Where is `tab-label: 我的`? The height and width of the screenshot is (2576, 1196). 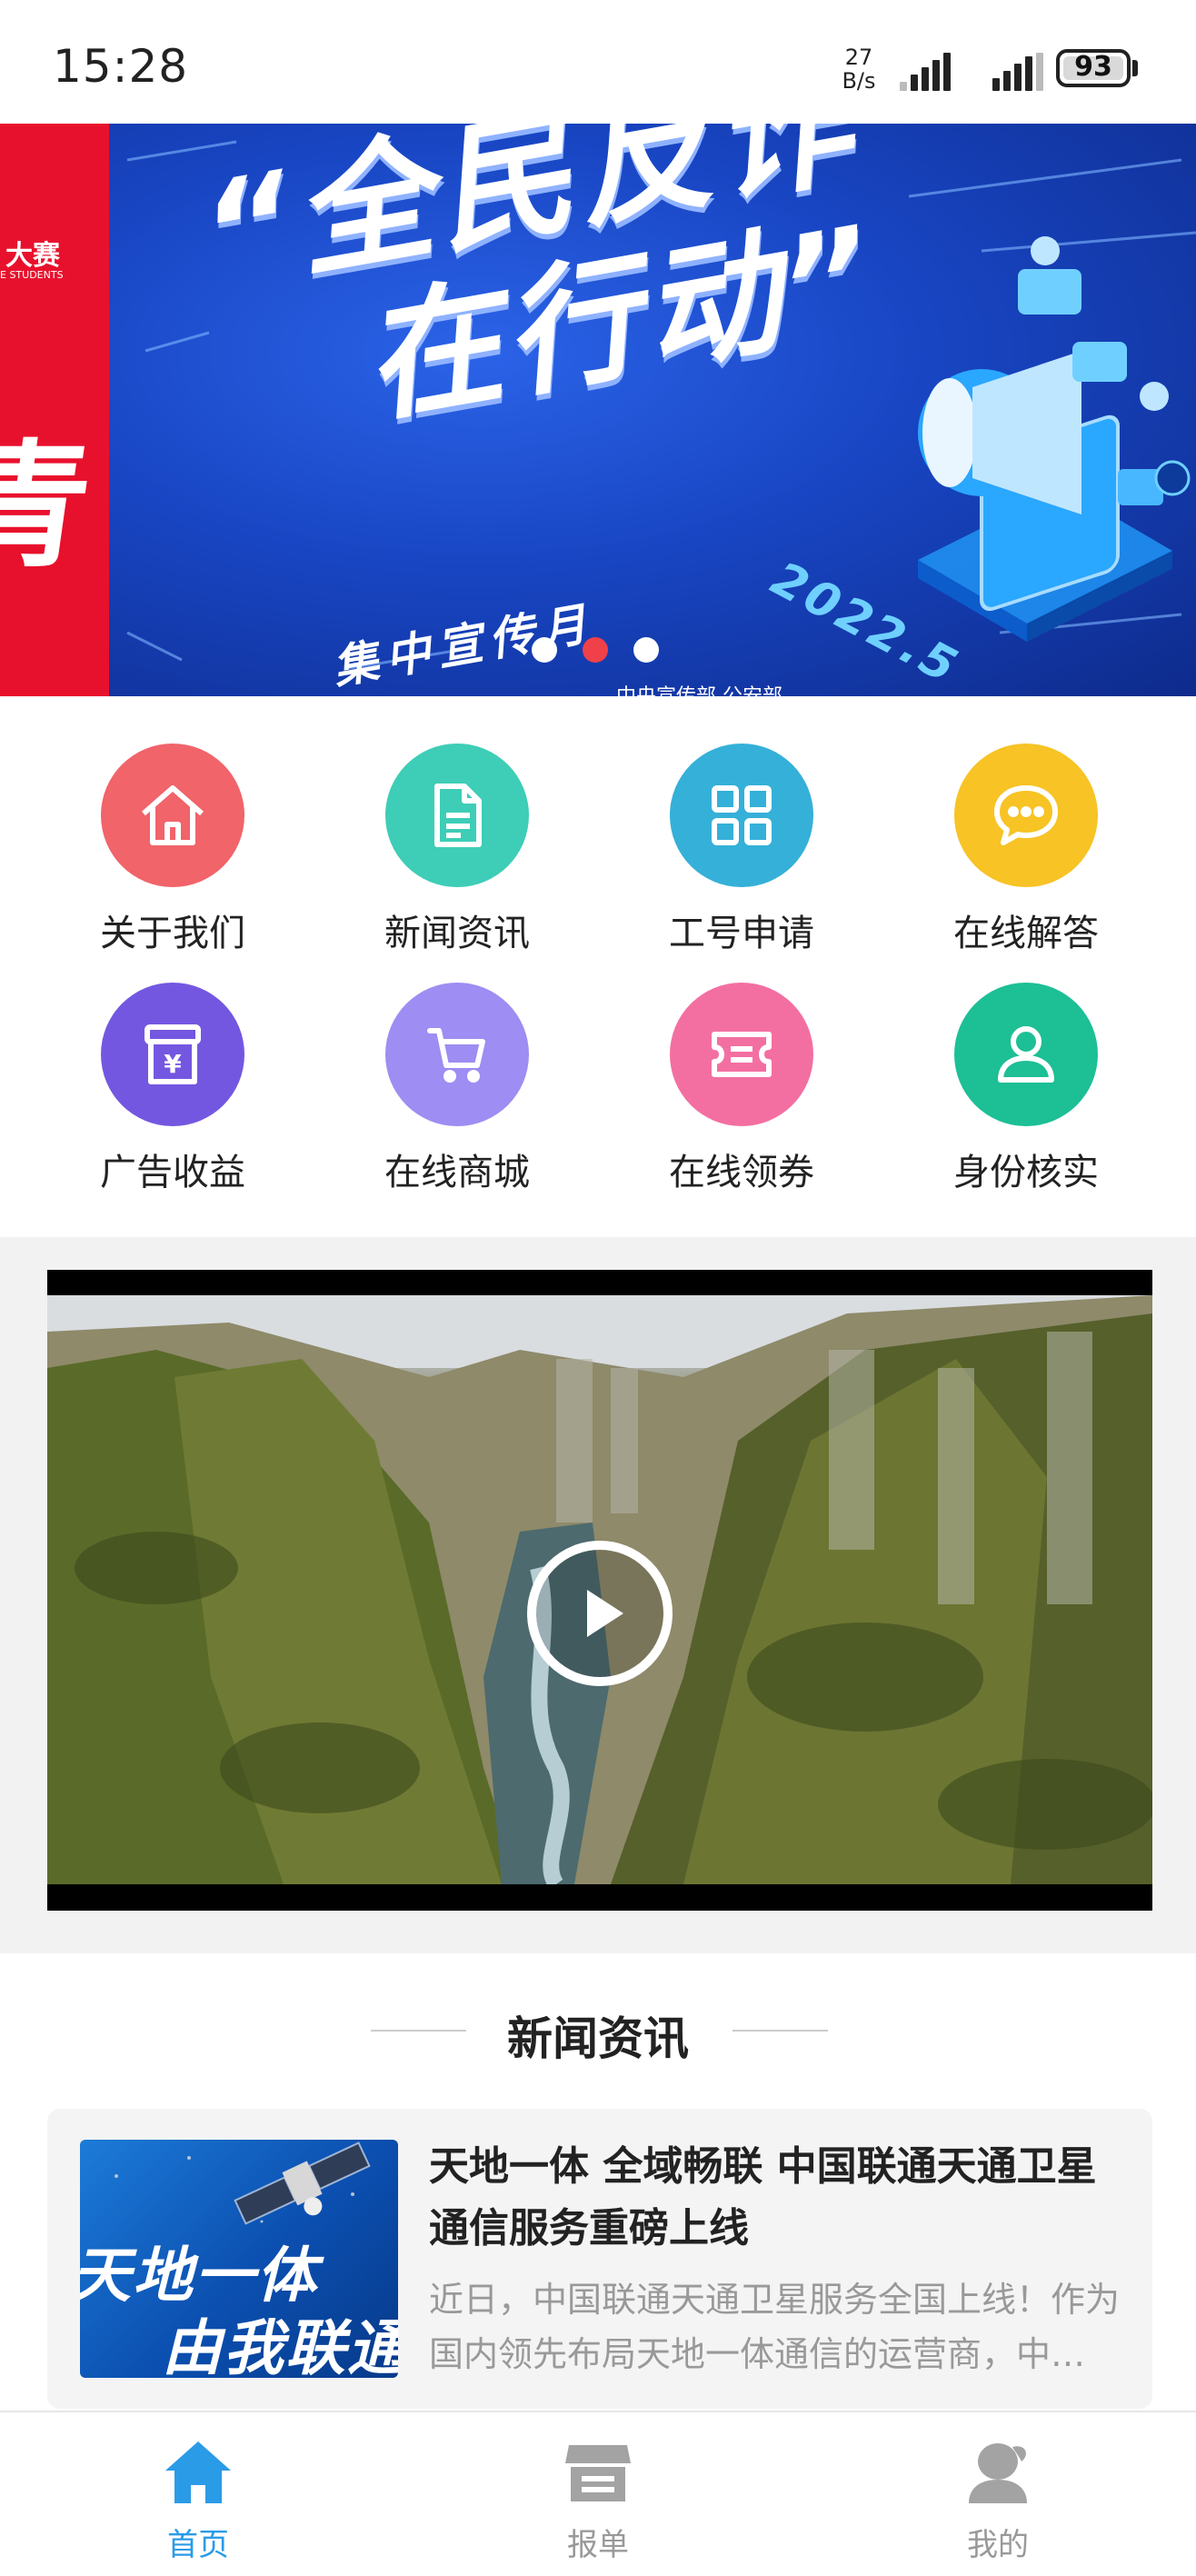
tab-label: 我的 is located at coordinates (998, 2545).